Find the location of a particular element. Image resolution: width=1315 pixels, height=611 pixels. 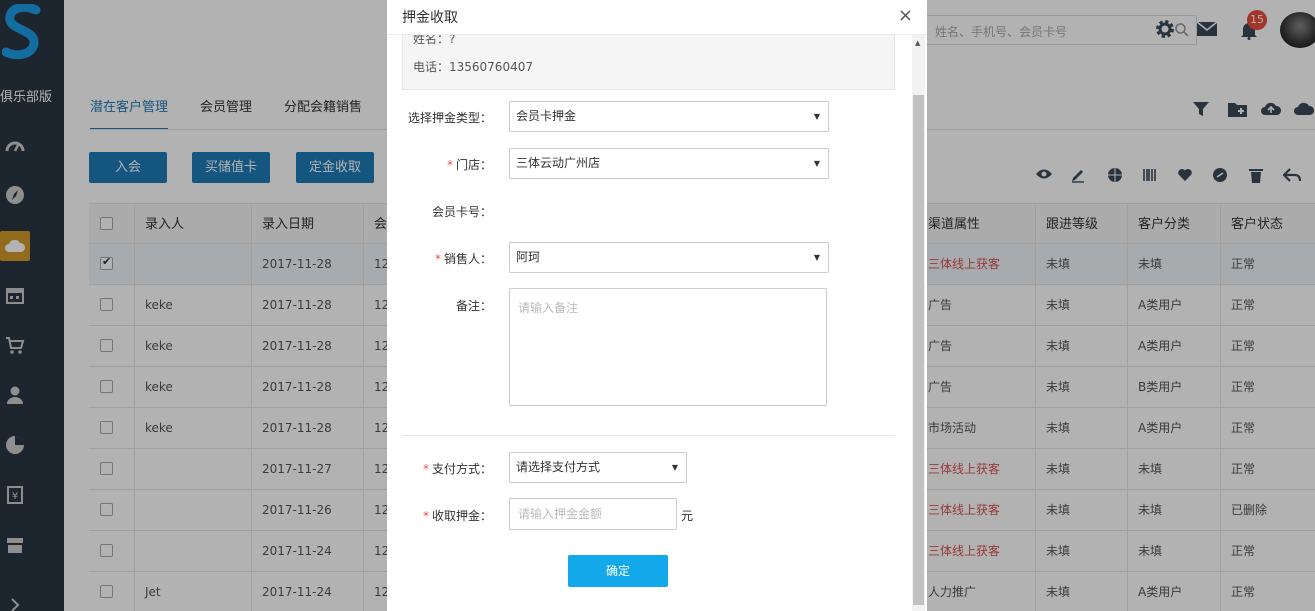

modal-scrollbar: ▲ is located at coordinates (918, 323).